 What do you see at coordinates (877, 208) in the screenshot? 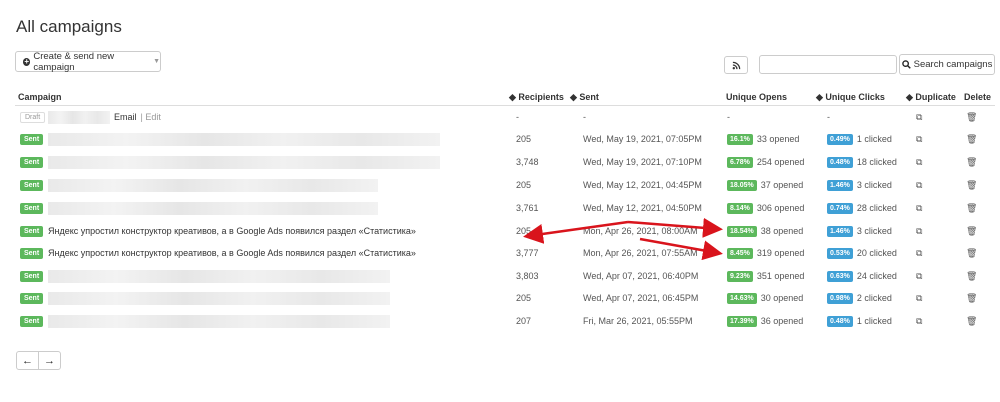
I see `clicks-value: 28 clicked` at bounding box center [877, 208].